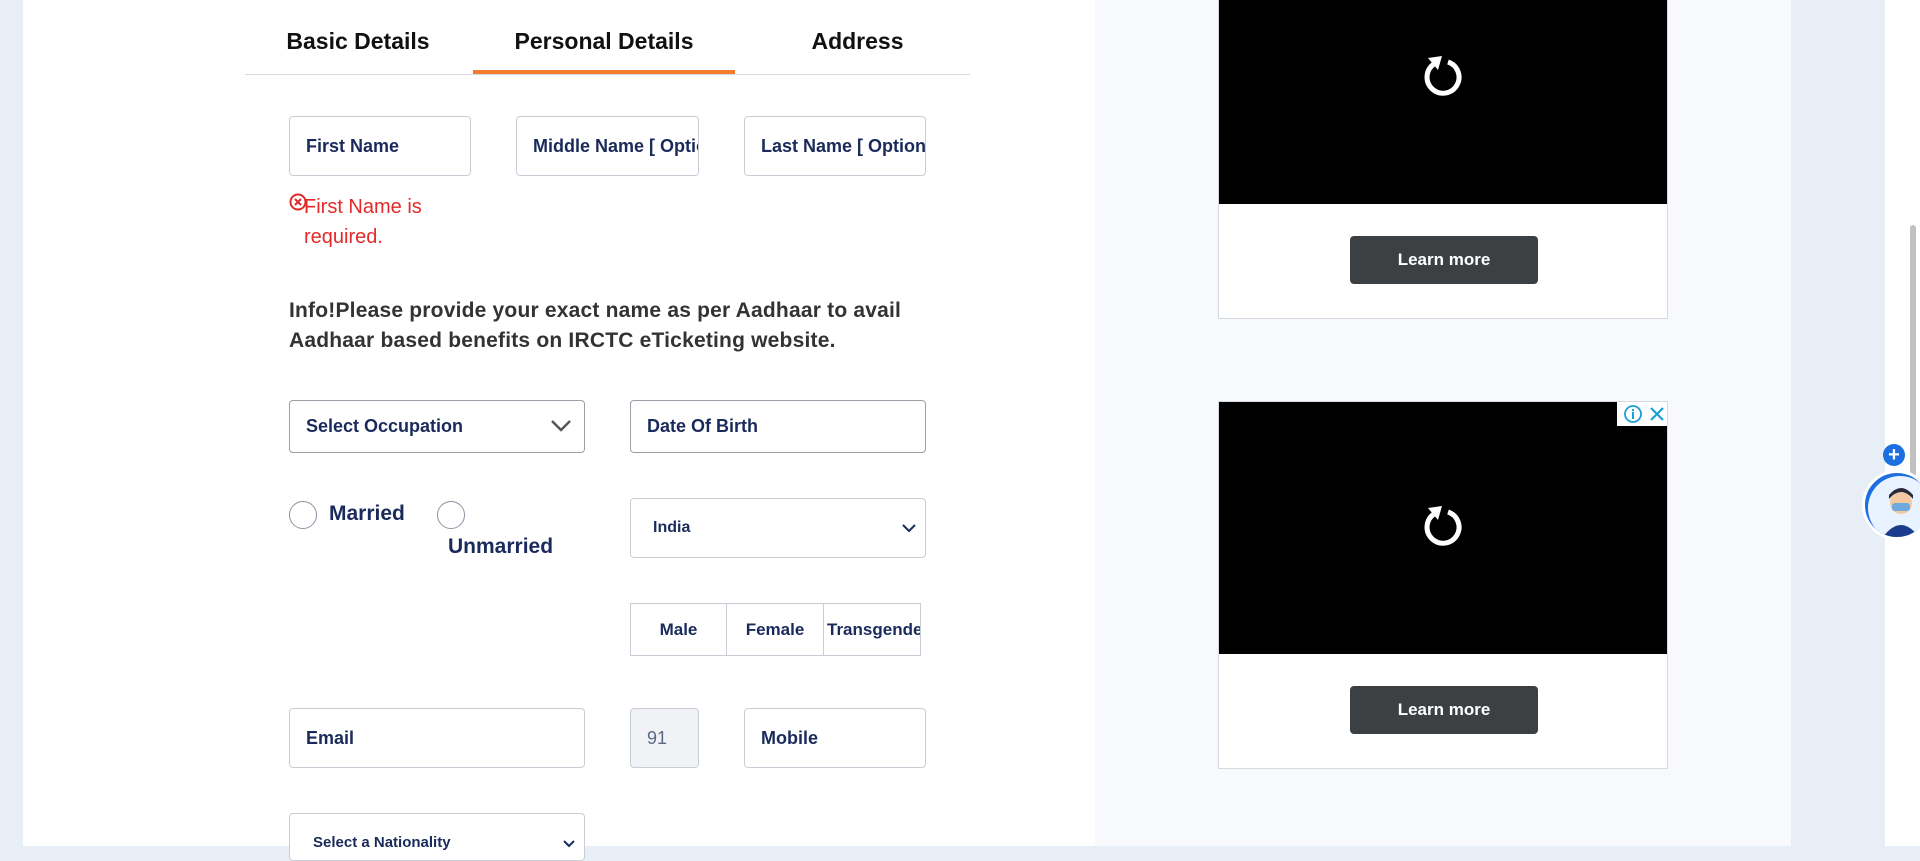 The image size is (1920, 861). I want to click on nationality-select: Select a Nationality, so click(437, 837).